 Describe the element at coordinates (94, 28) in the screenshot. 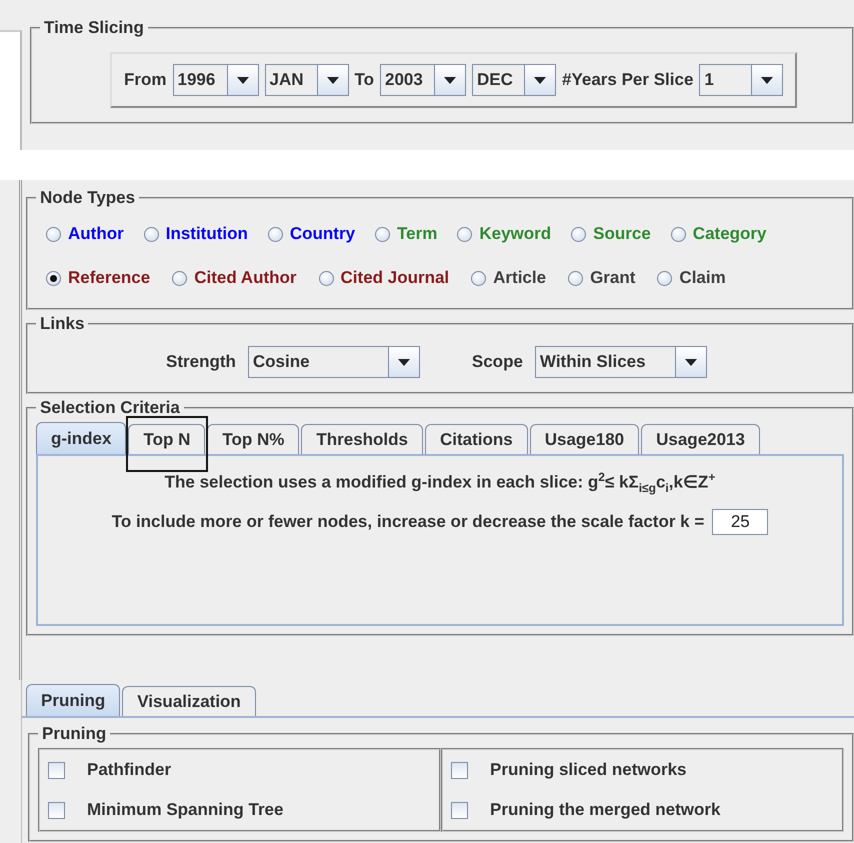

I see `group-title: Time Slicing` at that location.